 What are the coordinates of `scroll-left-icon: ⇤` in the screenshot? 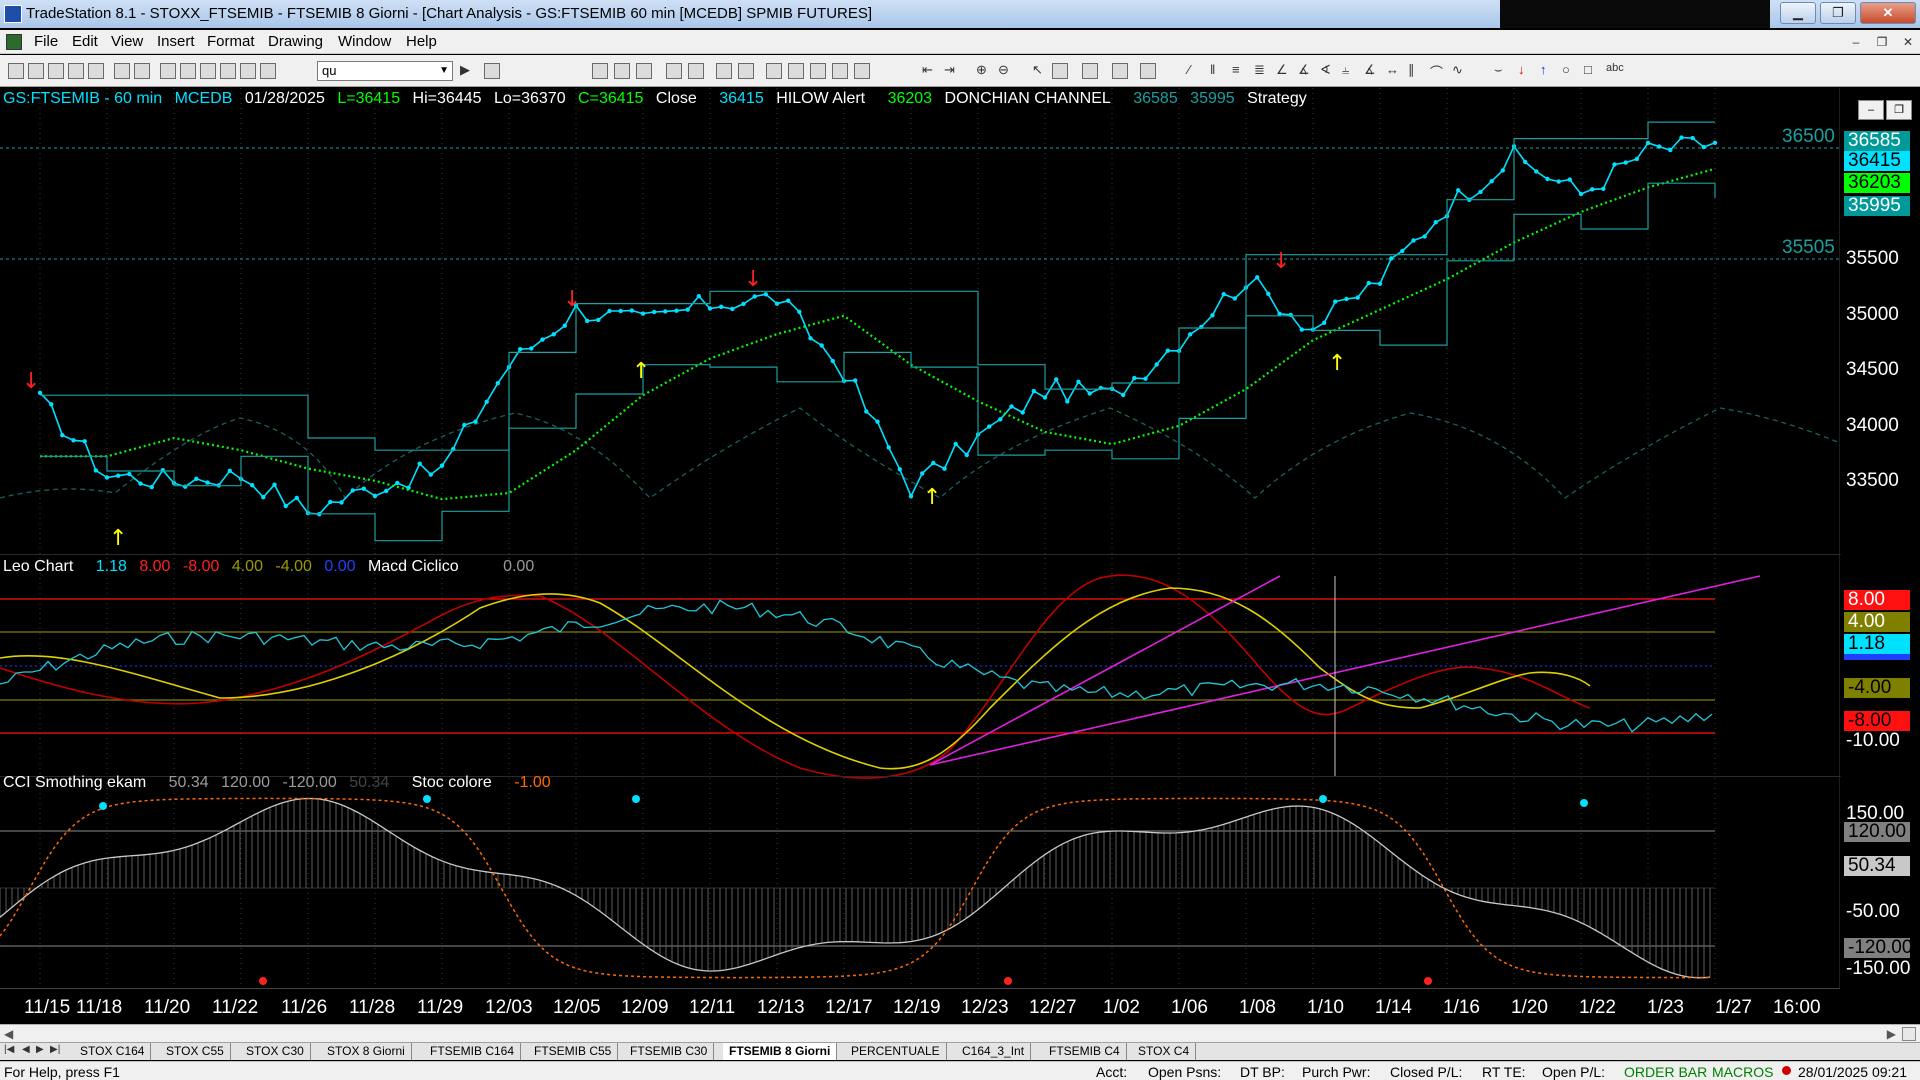 It's located at (927, 70).